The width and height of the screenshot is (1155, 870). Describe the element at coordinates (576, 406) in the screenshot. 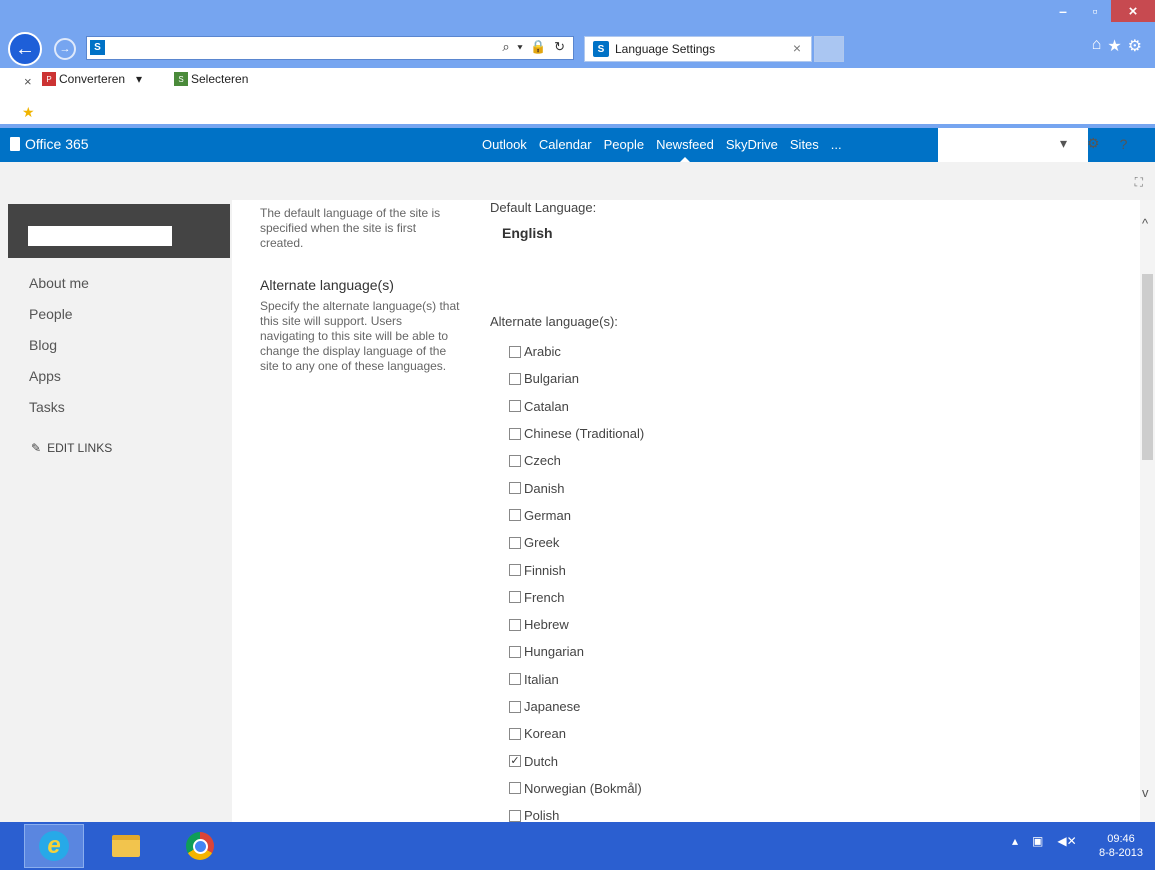

I see `language-option: Catalan` at that location.